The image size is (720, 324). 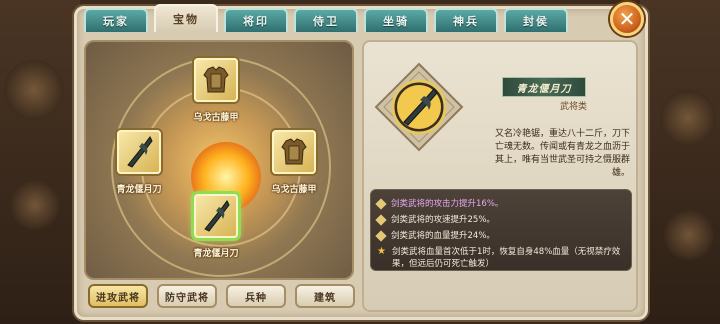 What do you see at coordinates (216, 254) in the screenshot?
I see `slot-label-bottom: 青龙偃月刀` at bounding box center [216, 254].